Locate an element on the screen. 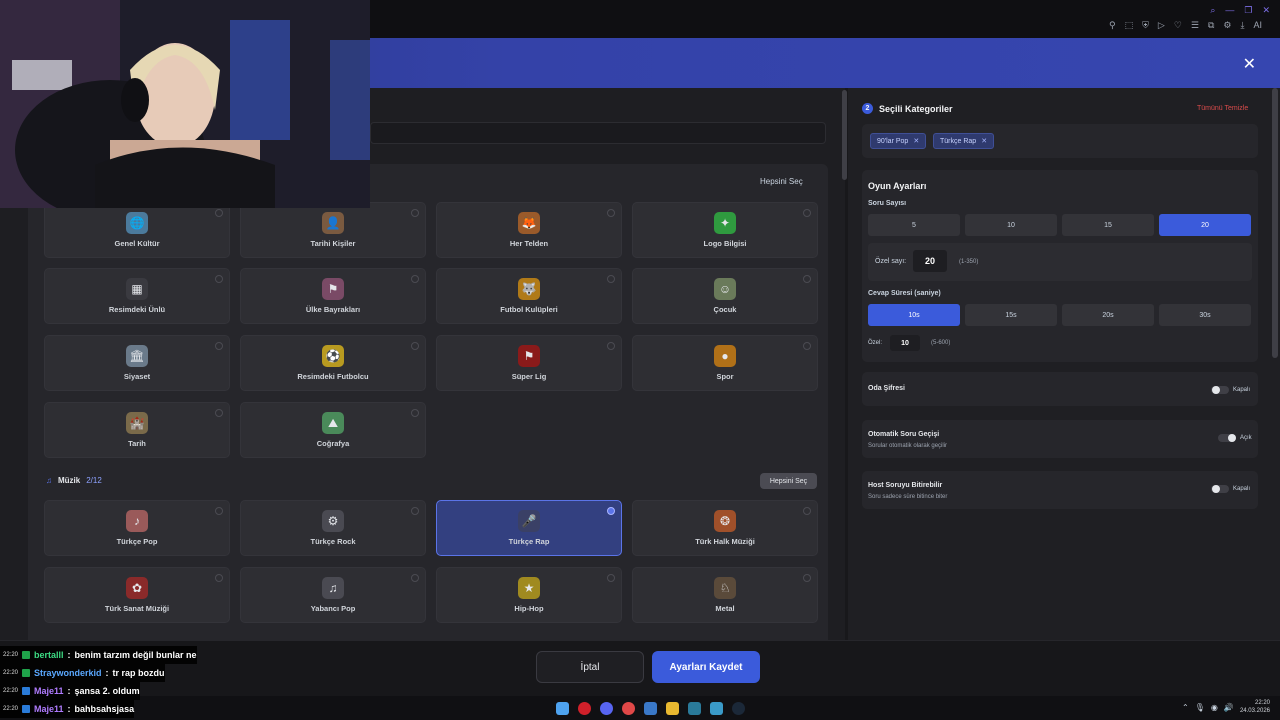 The width and height of the screenshot is (1280, 720). category-tile-her-telden: 🦊 Her Telden is located at coordinates (529, 230).